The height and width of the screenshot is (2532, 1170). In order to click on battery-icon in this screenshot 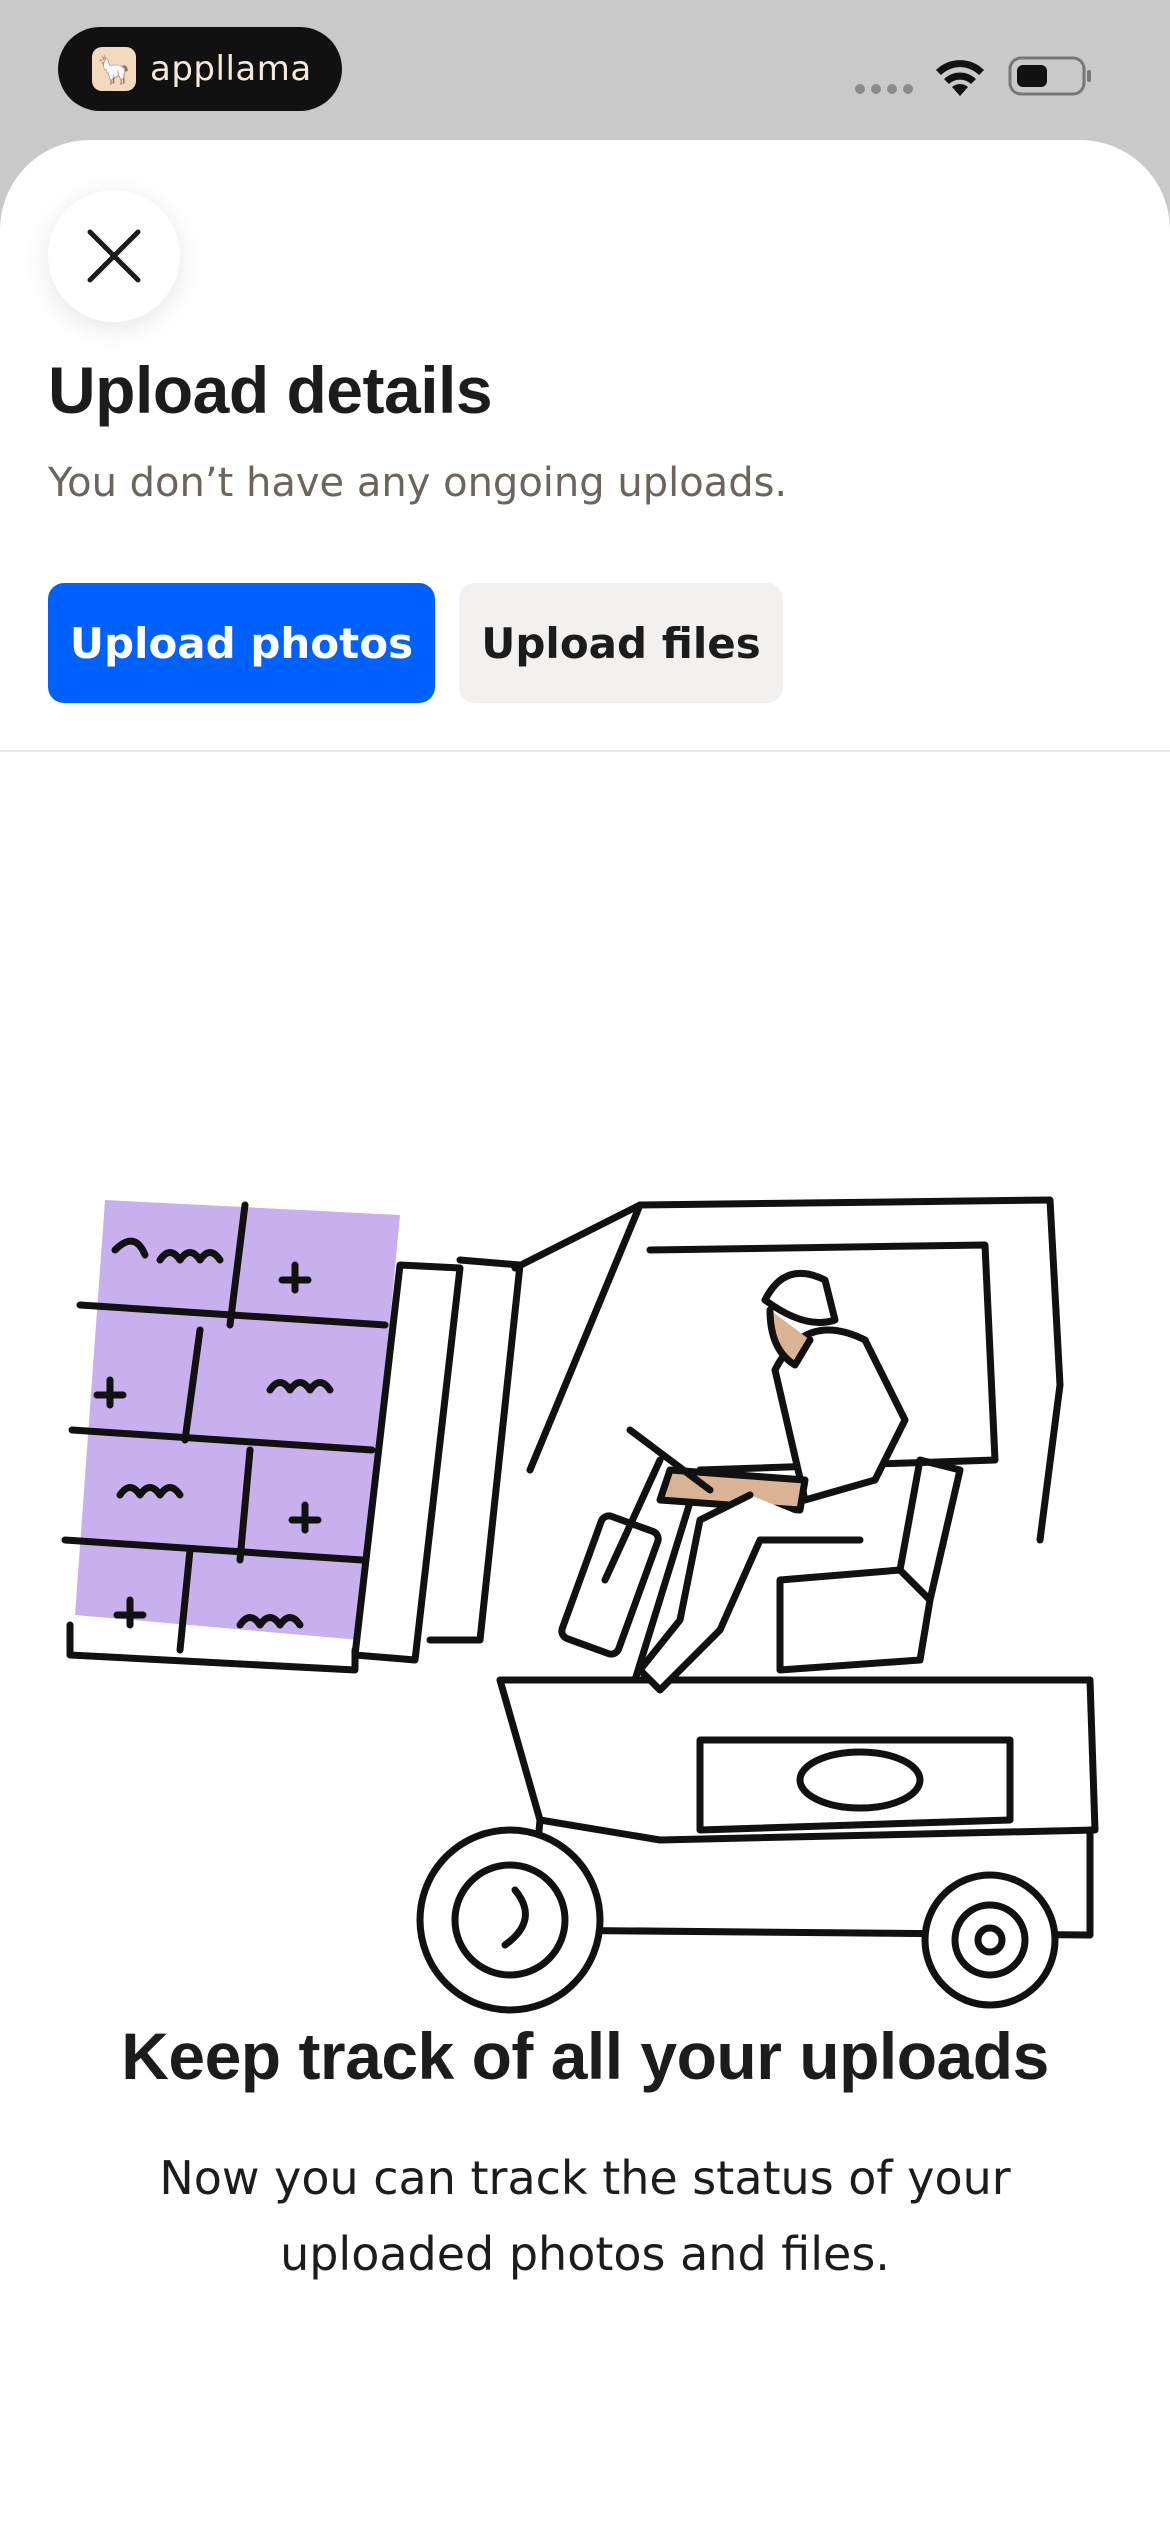, I will do `click(1049, 76)`.